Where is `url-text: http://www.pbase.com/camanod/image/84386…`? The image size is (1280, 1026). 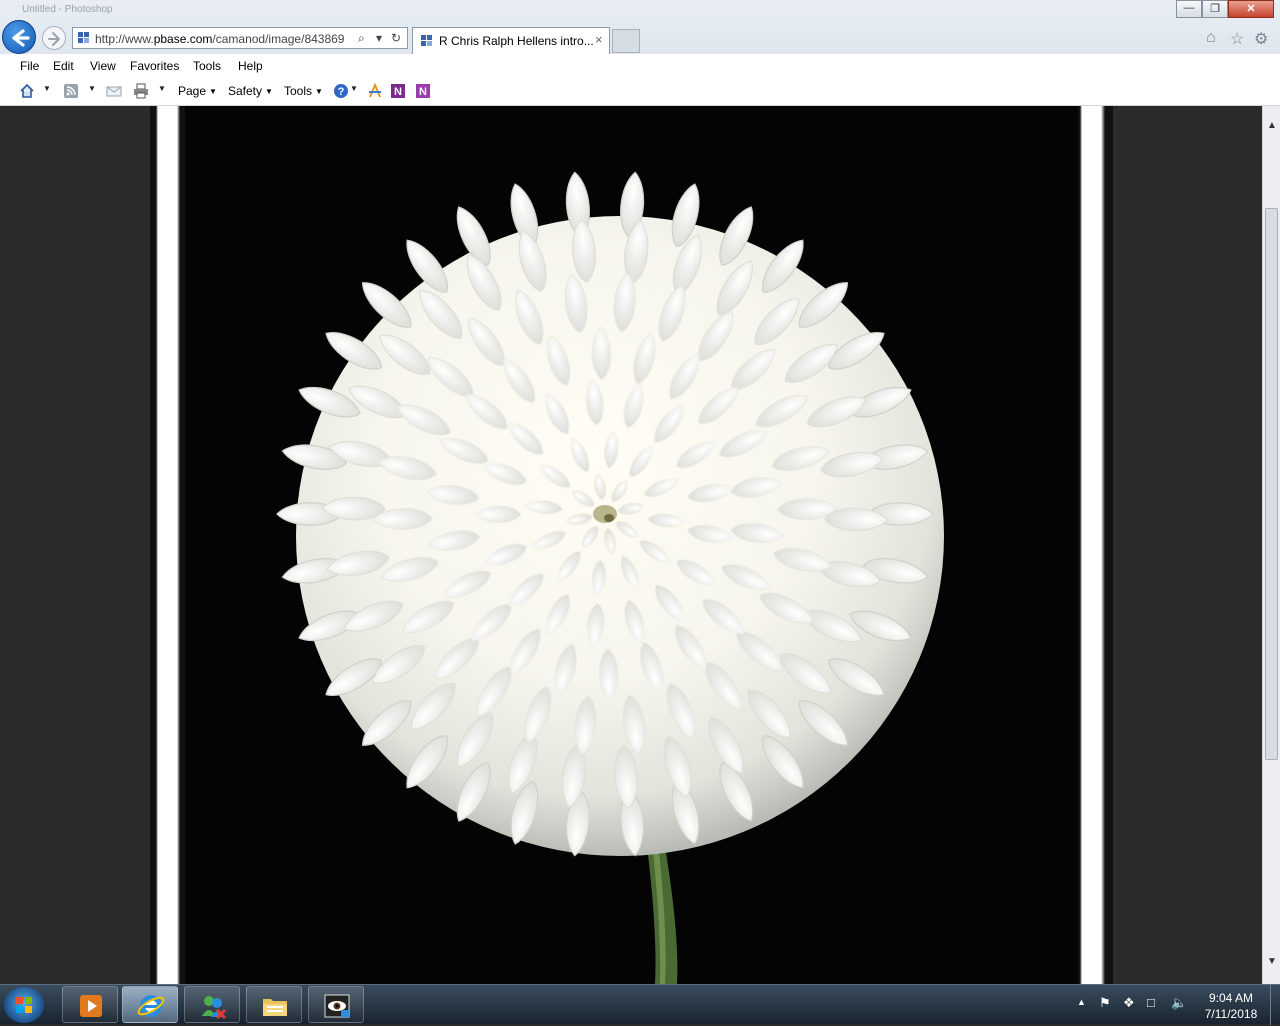 url-text: http://www.pbase.com/camanod/image/84386… is located at coordinates (226, 39).